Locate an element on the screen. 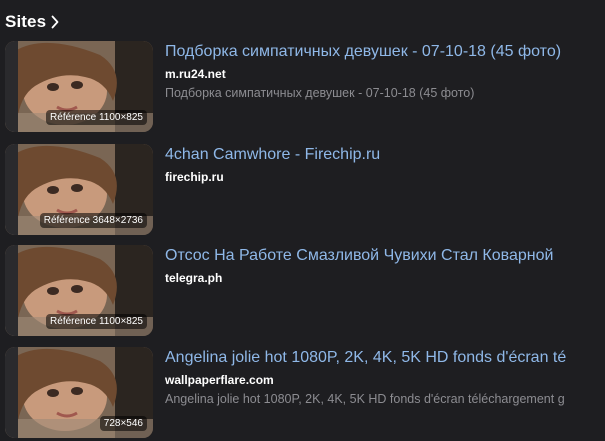  resolution-badge: Référence 3648×2736 is located at coordinates (93, 220).